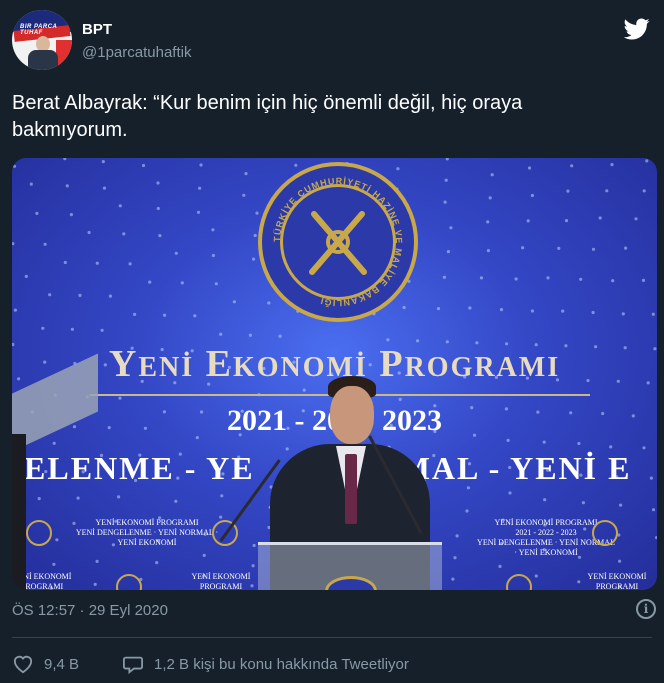 Image resolution: width=664 pixels, height=683 pixels. What do you see at coordinates (90, 610) in the screenshot?
I see `tweet-timestamp: ÖS 12:57 · 29 Eyl 2020` at bounding box center [90, 610].